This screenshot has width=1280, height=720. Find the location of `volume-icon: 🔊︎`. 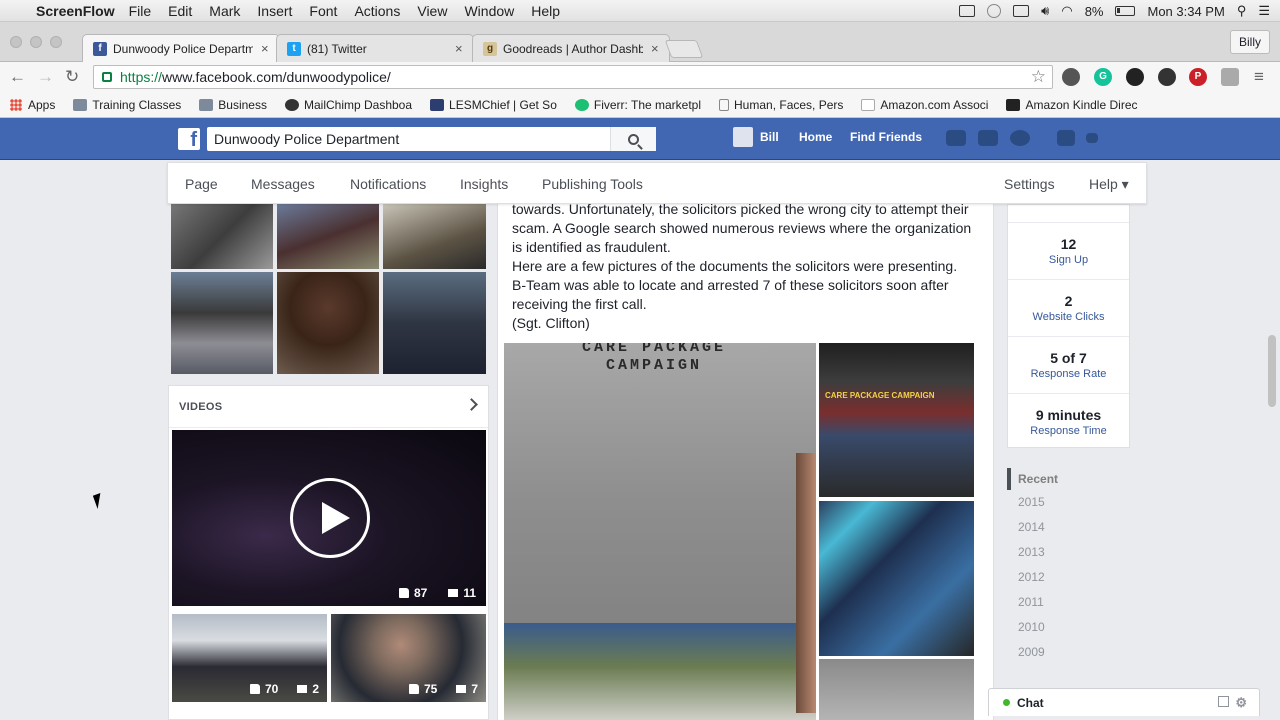

volume-icon: 🔊︎ is located at coordinates (1045, 11).